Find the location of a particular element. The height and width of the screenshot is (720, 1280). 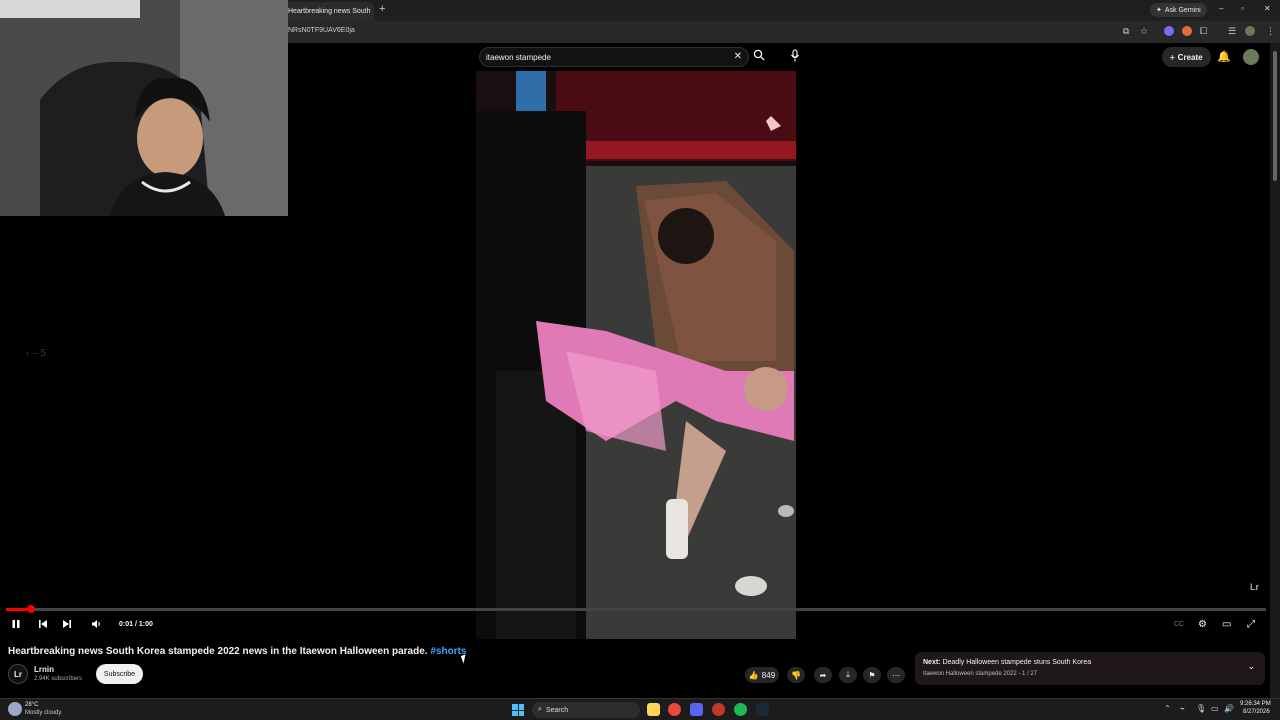

up-next-prefix: Next: is located at coordinates (932, 662).